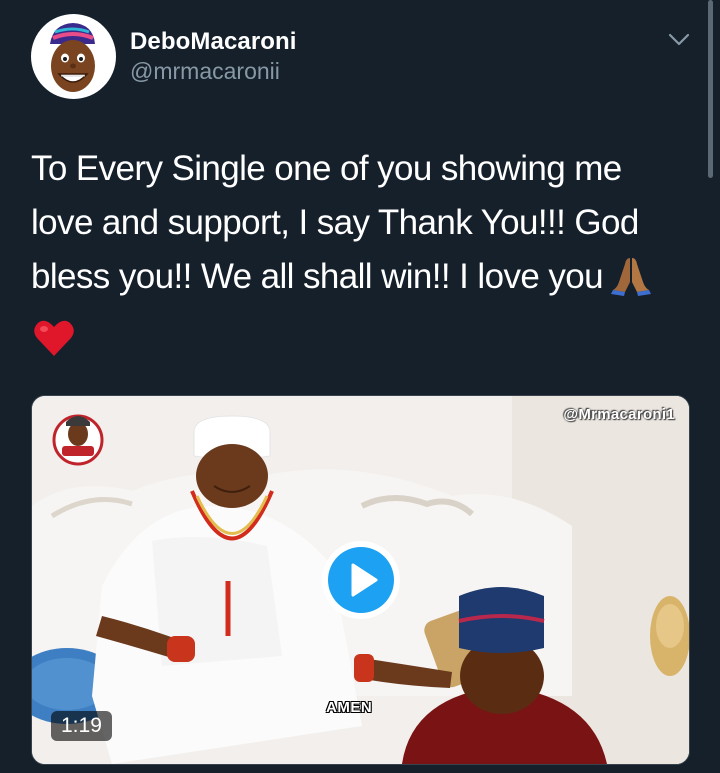 This screenshot has height=773, width=720. Describe the element at coordinates (631, 282) in the screenshot. I see `folded-hands-emoji` at that location.